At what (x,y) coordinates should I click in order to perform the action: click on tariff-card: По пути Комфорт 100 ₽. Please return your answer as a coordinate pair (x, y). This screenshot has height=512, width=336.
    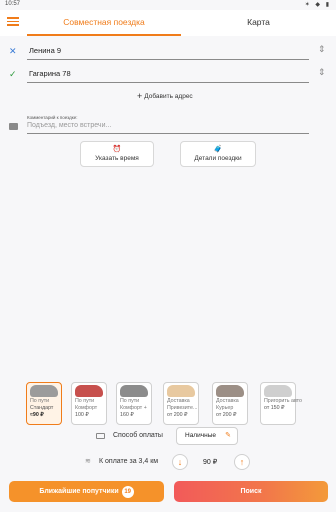
    Looking at the image, I should click on (89, 403).